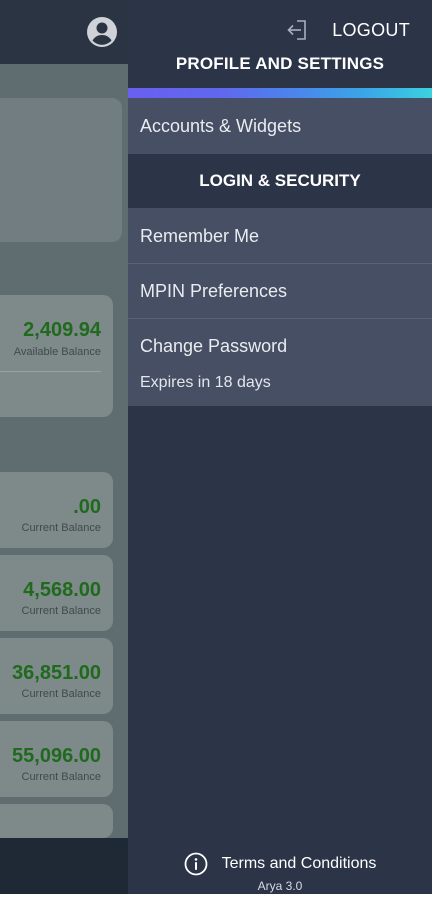 The image size is (432, 900). Describe the element at coordinates (200, 236) in the screenshot. I see `menu-item-label: Remember Me` at that location.